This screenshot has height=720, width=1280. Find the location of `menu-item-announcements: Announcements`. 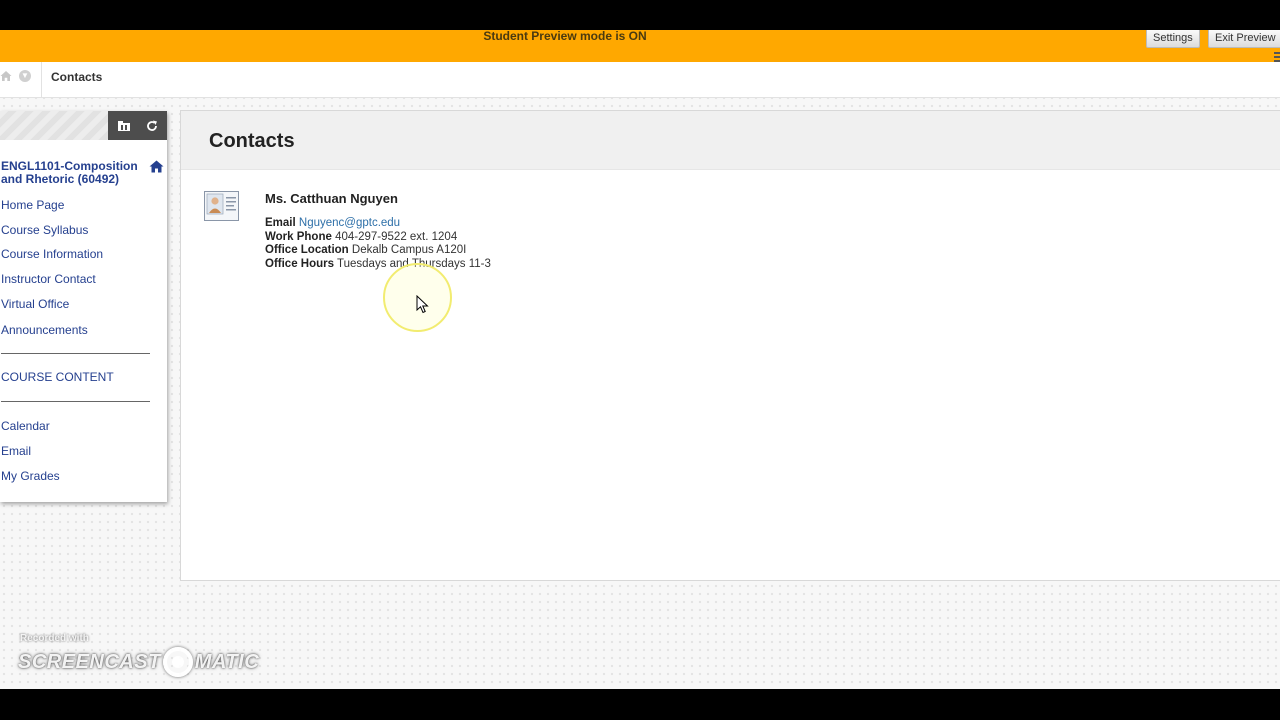

menu-item-announcements: Announcements is located at coordinates (44, 330).